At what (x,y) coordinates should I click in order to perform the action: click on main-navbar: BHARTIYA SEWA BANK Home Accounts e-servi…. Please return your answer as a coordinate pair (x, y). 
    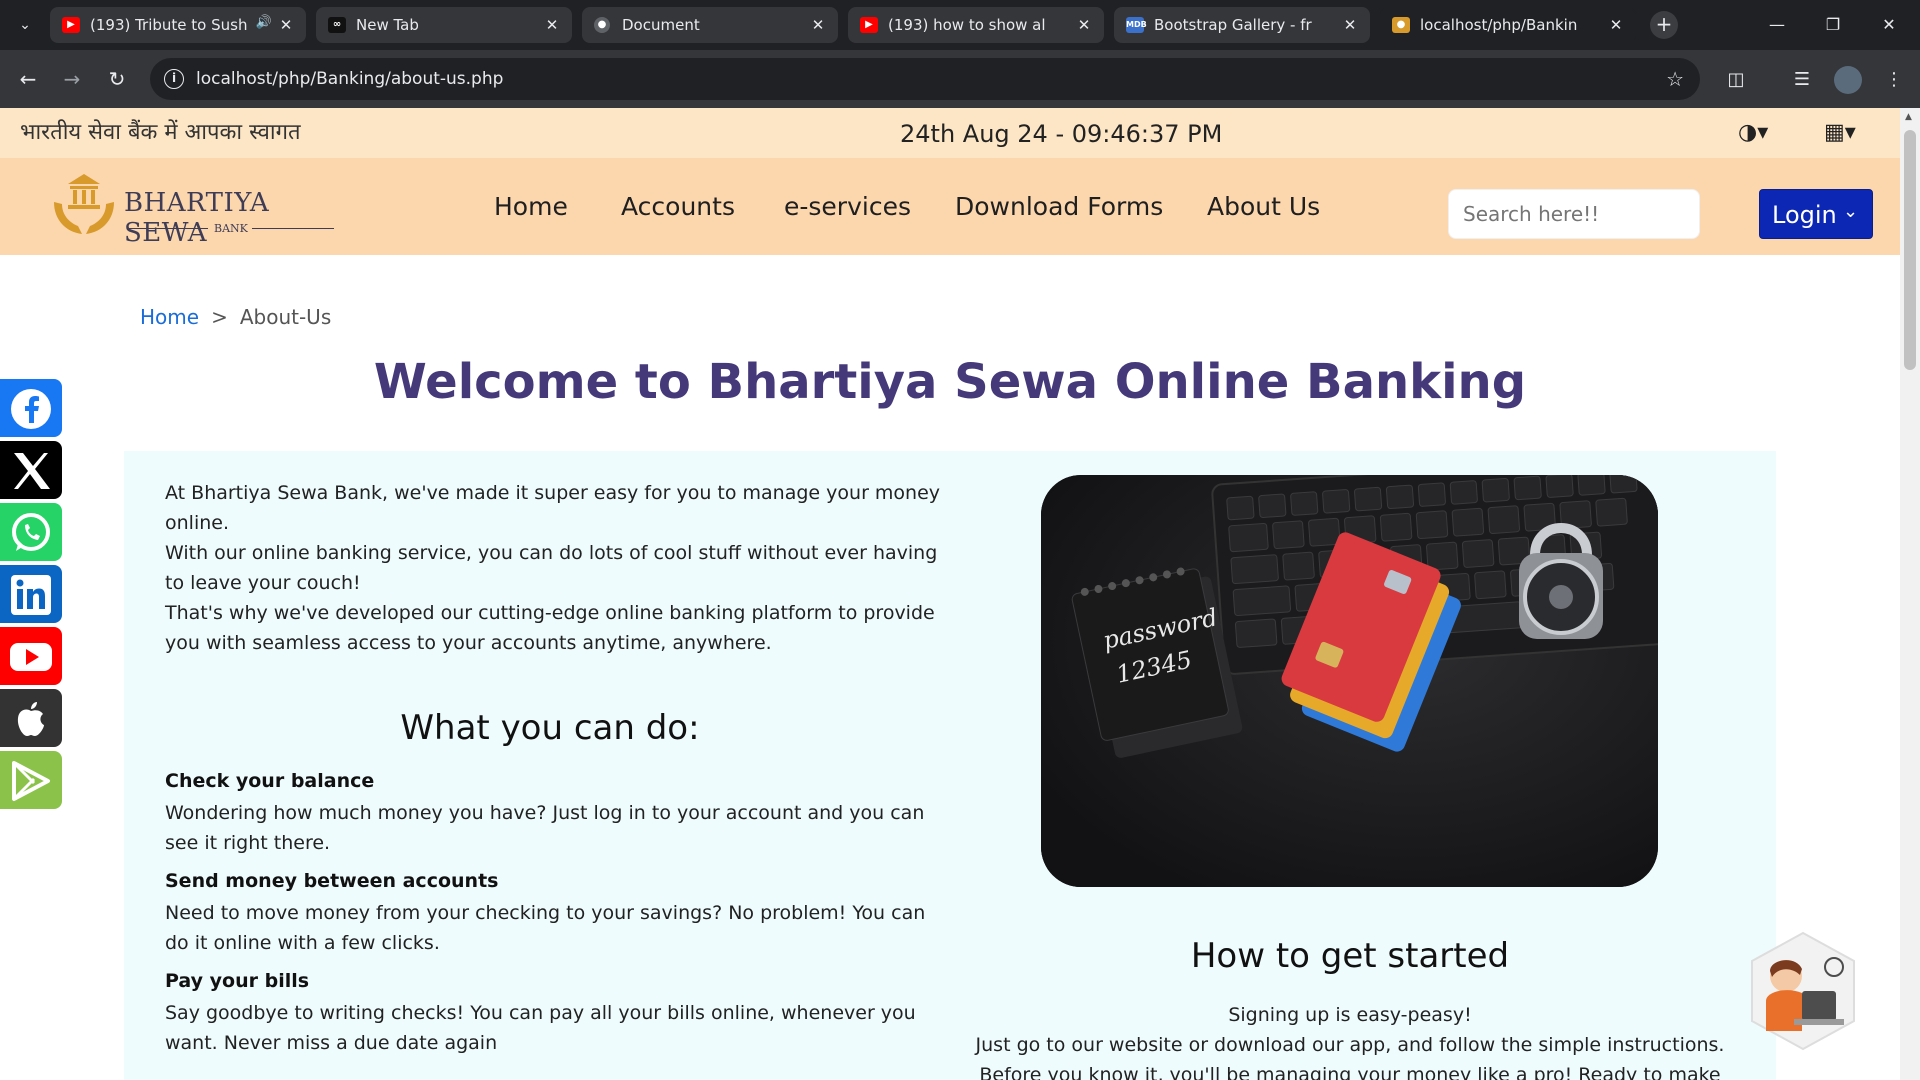
    Looking at the image, I should click on (950, 206).